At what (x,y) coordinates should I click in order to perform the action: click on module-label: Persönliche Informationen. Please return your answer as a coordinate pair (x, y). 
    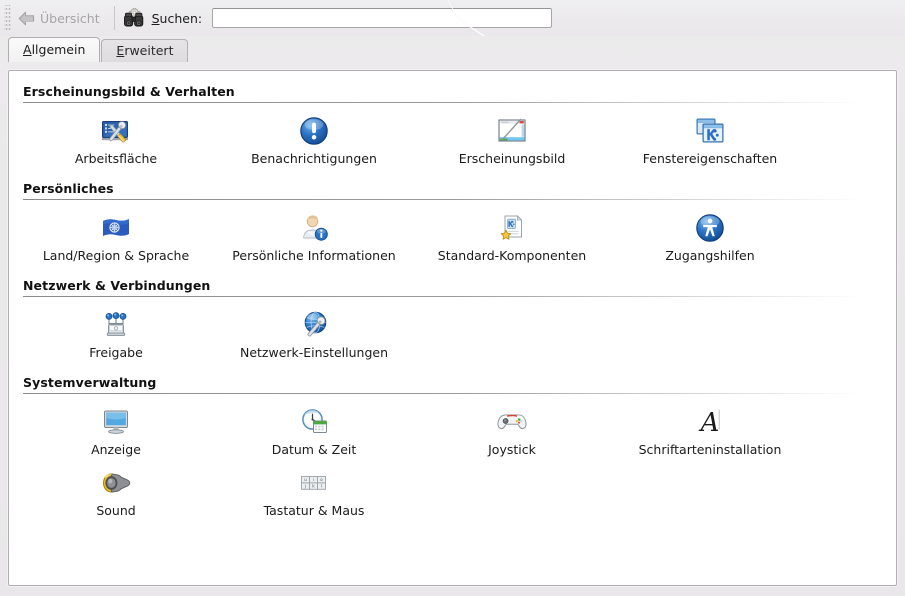
    Looking at the image, I should click on (314, 255).